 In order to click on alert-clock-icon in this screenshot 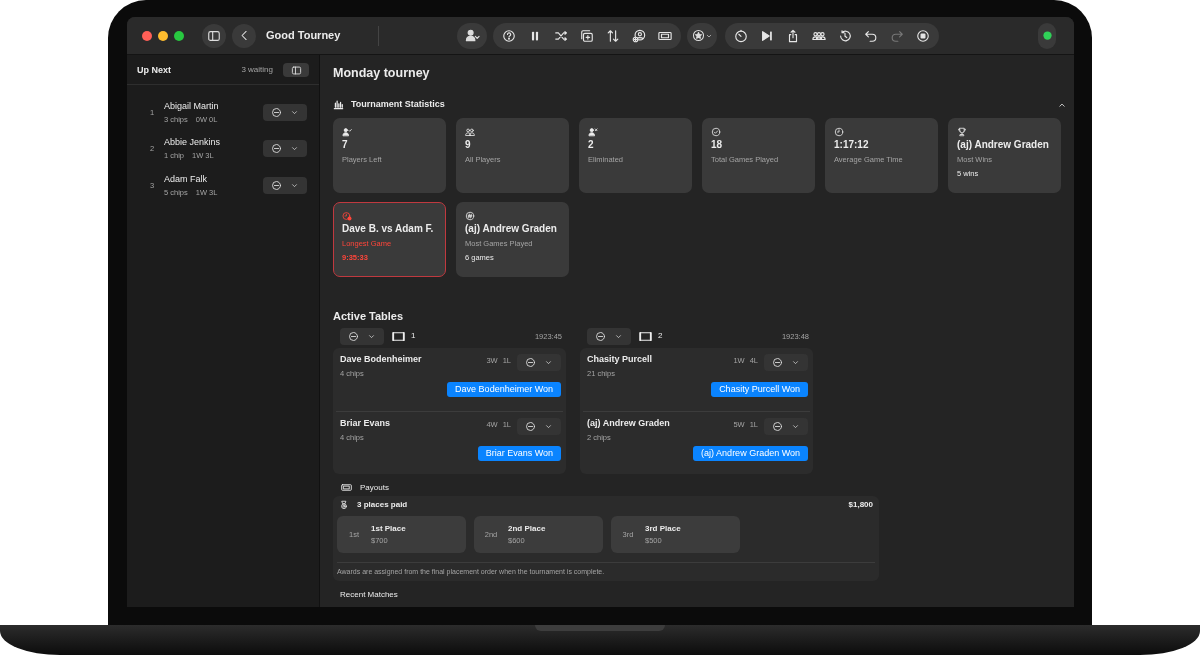, I will do `click(347, 215)`.